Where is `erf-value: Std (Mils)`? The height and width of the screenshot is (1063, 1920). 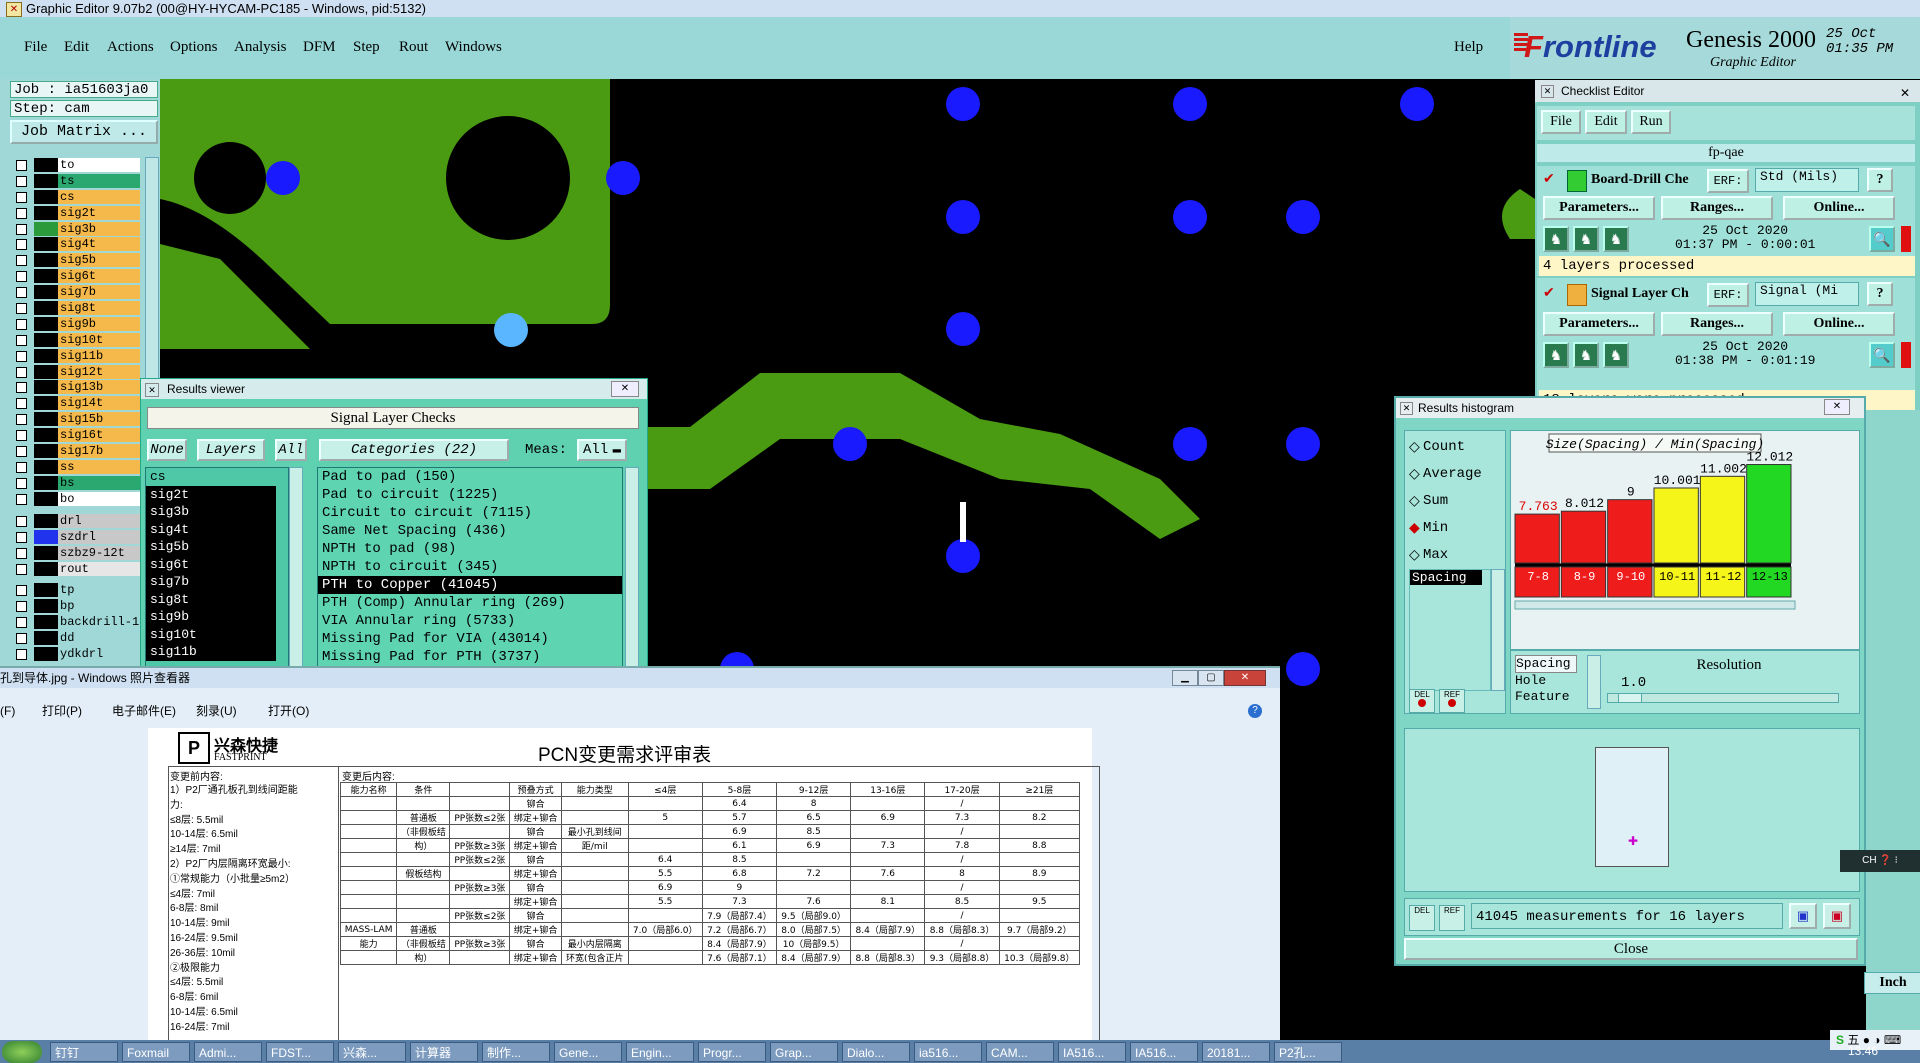
erf-value: Std (Mils) is located at coordinates (1807, 180).